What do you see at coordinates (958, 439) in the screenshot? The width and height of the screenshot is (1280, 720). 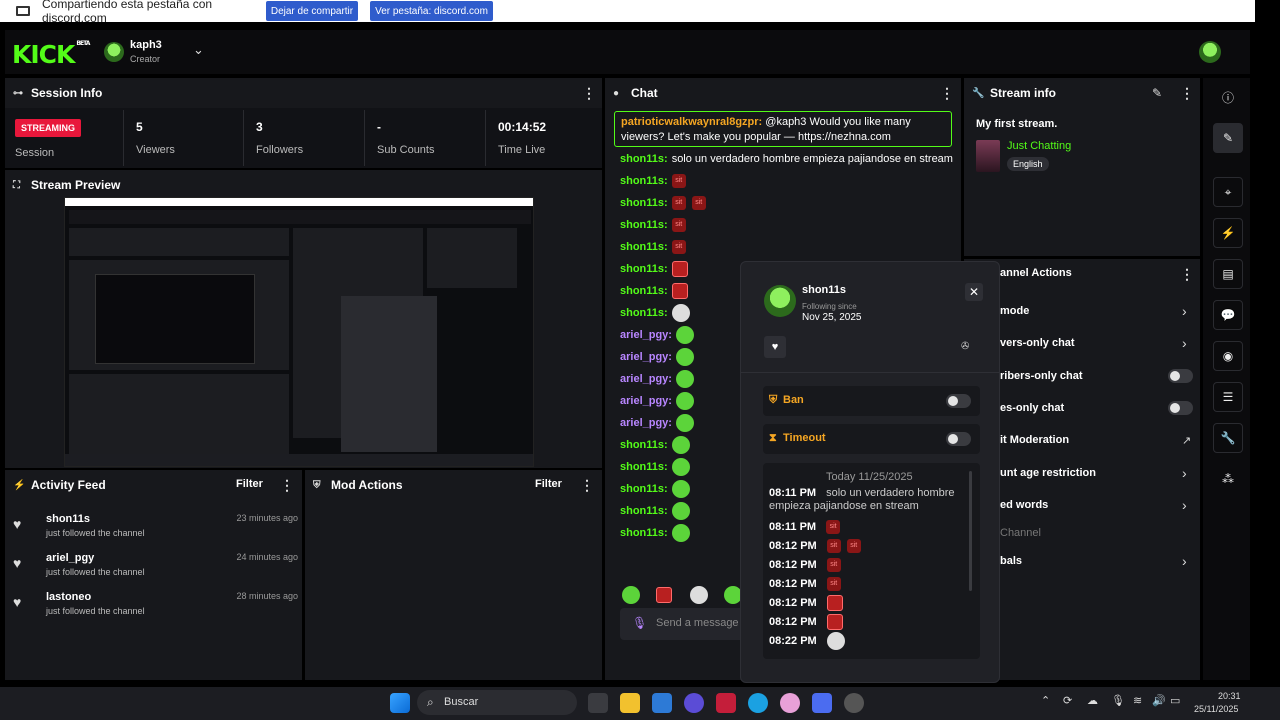 I see `timeout-toggle` at bounding box center [958, 439].